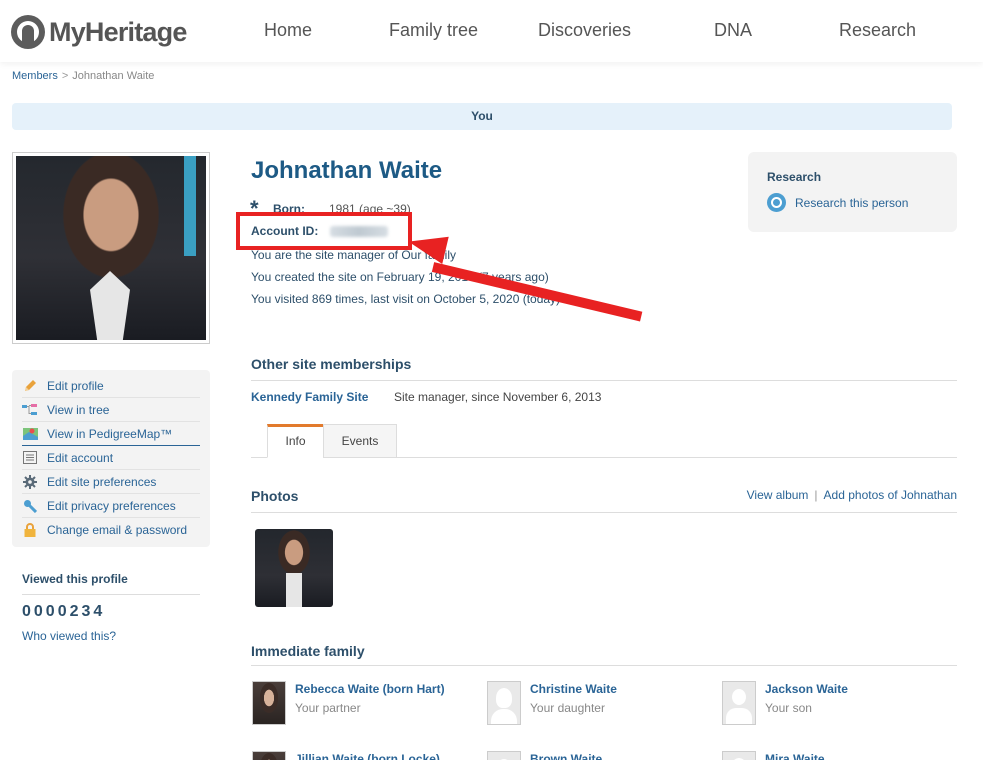 This screenshot has height=760, width=983. I want to click on research-link-label: Research this person, so click(852, 202).